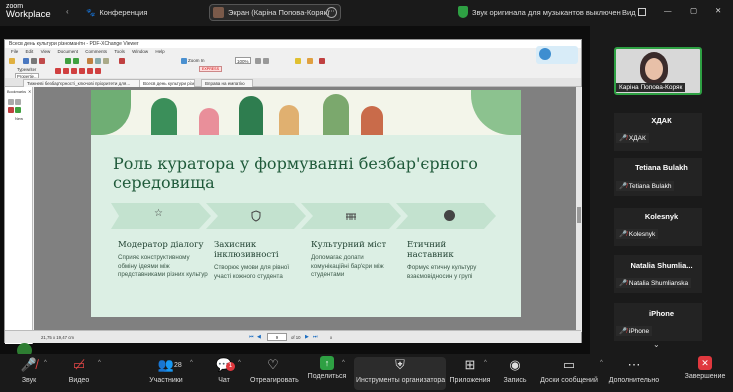 Image resolution: width=733 pixels, height=392 pixels. I want to click on first-page-icon: ⏮, so click(251, 337).